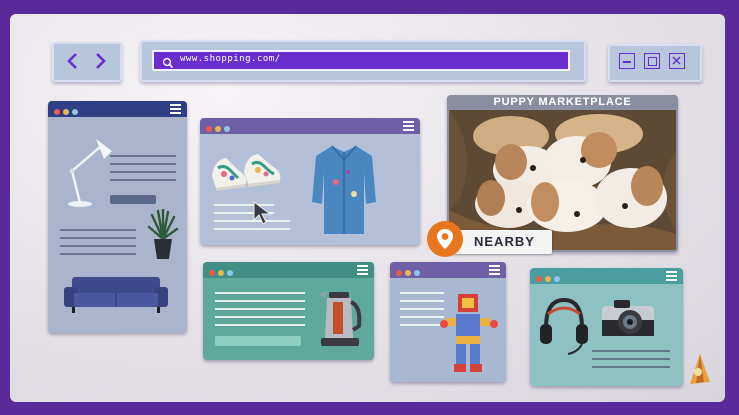 This screenshot has height=415, width=739. What do you see at coordinates (445, 239) in the screenshot?
I see `location-pin-icon` at bounding box center [445, 239].